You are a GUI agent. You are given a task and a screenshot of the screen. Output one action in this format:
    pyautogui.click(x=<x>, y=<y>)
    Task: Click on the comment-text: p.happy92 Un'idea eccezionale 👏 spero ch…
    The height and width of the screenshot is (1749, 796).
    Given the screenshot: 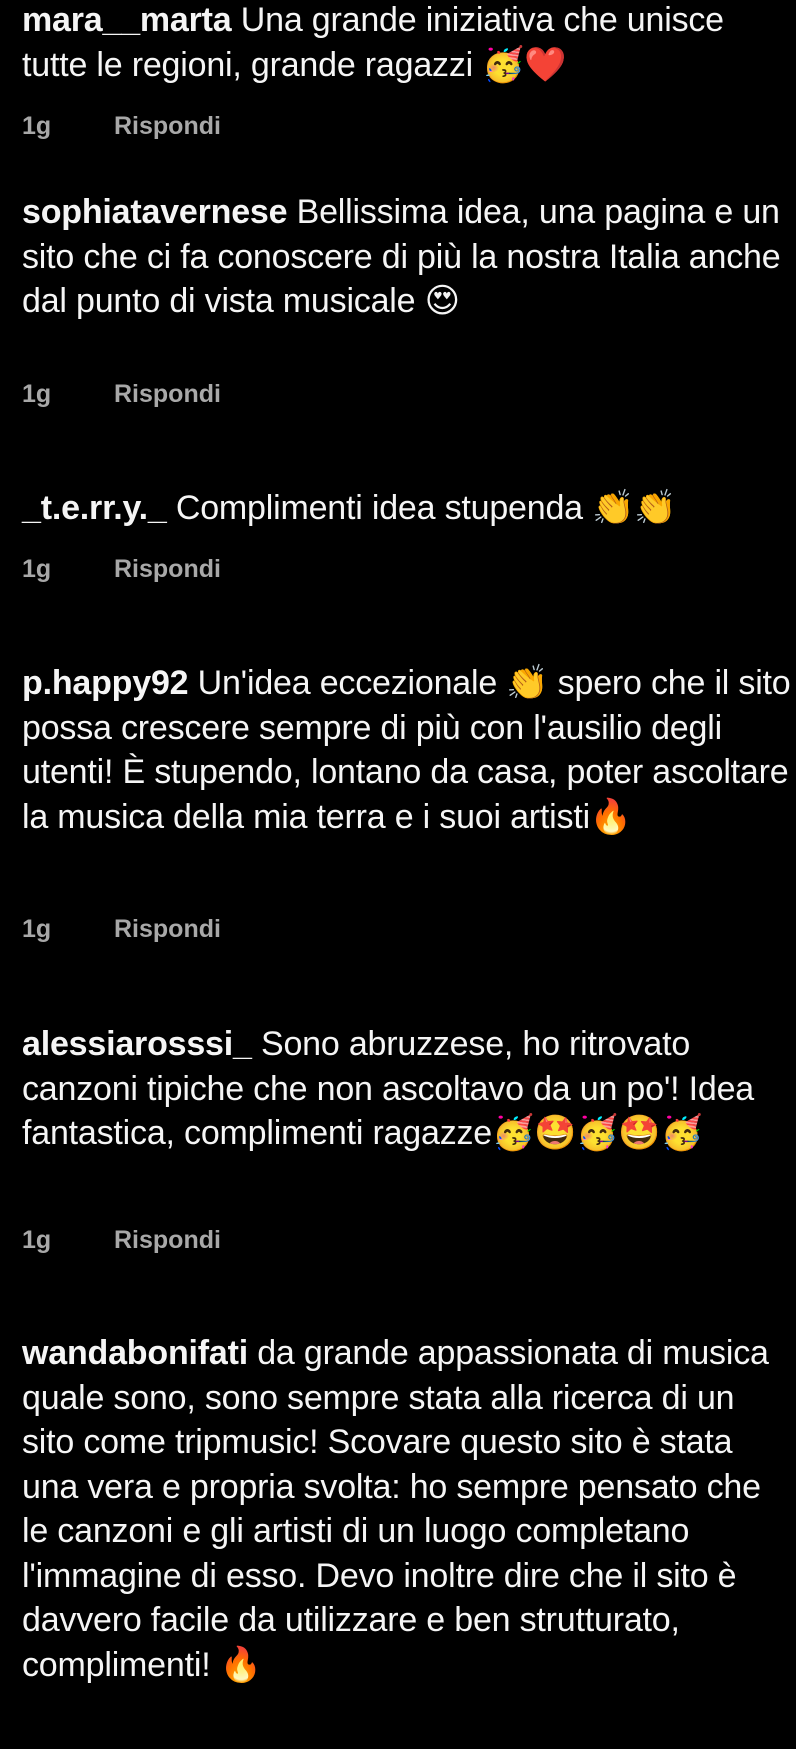 What is the action you would take?
    pyautogui.click(x=407, y=750)
    